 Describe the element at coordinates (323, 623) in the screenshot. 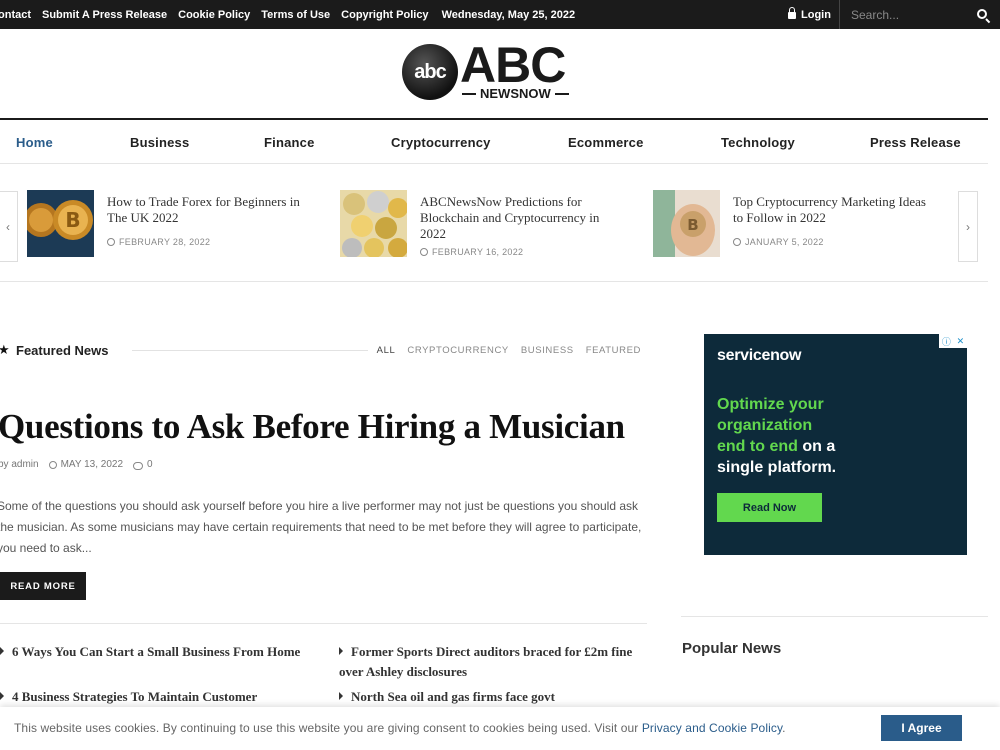

I see `section-divider` at that location.